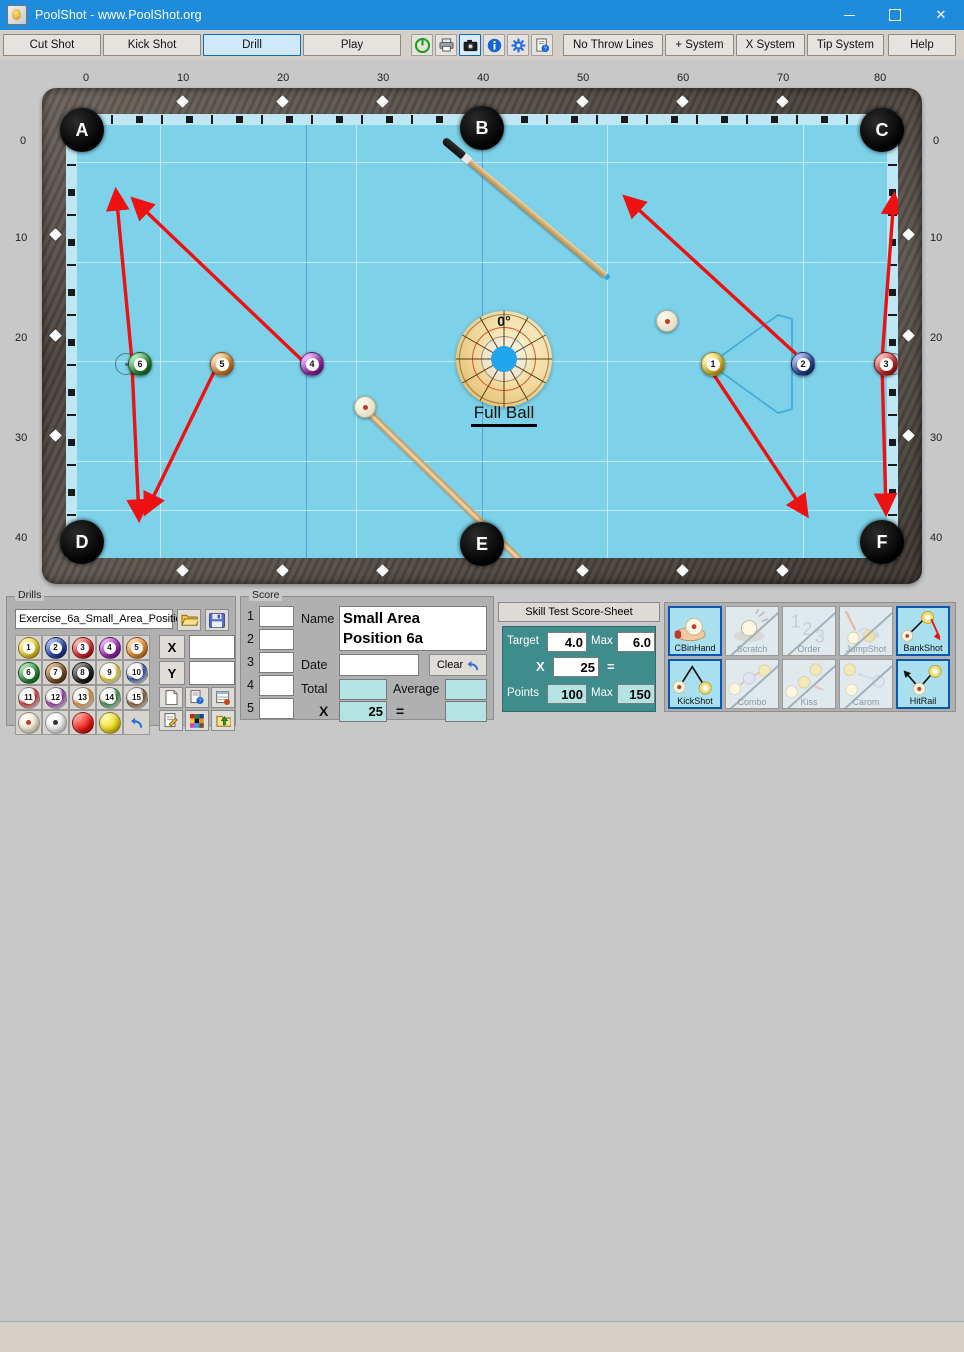 This screenshot has height=1352, width=964. What do you see at coordinates (82, 697) in the screenshot?
I see `drill-ball-13: 13` at bounding box center [82, 697].